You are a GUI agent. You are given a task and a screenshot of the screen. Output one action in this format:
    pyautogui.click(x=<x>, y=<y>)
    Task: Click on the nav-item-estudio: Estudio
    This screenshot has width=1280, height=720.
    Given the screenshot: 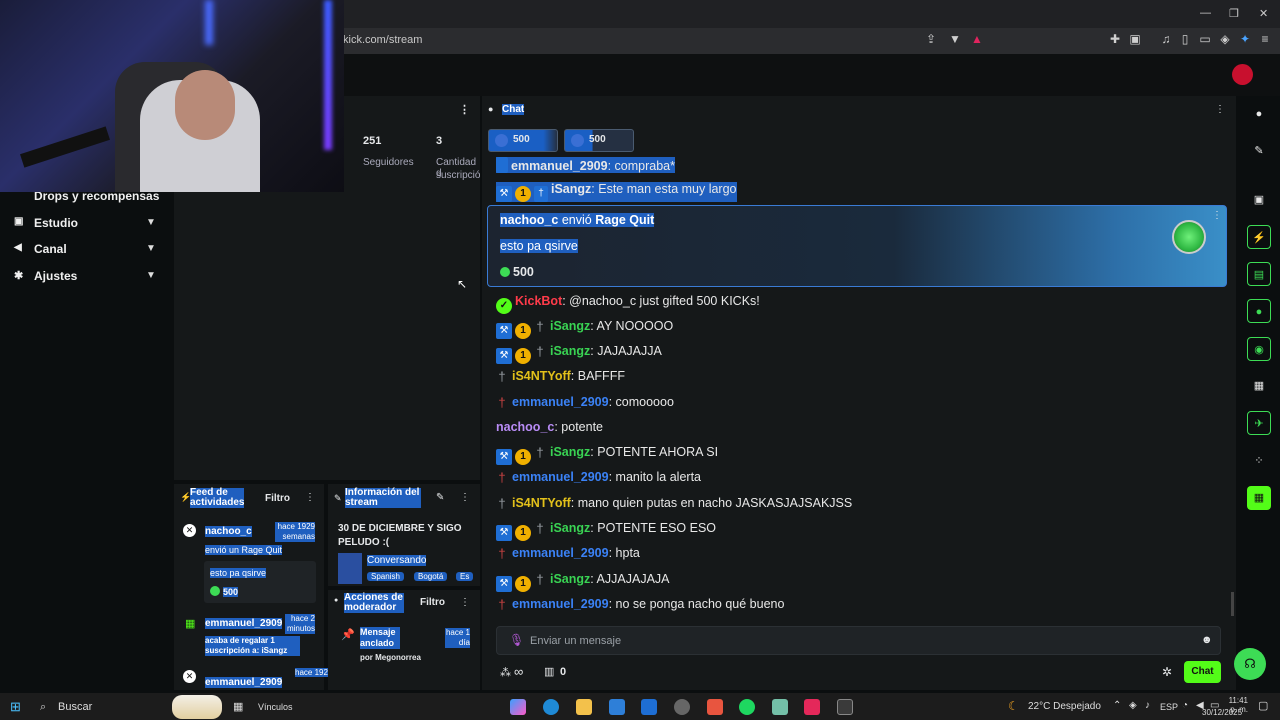 What is the action you would take?
    pyautogui.click(x=56, y=223)
    